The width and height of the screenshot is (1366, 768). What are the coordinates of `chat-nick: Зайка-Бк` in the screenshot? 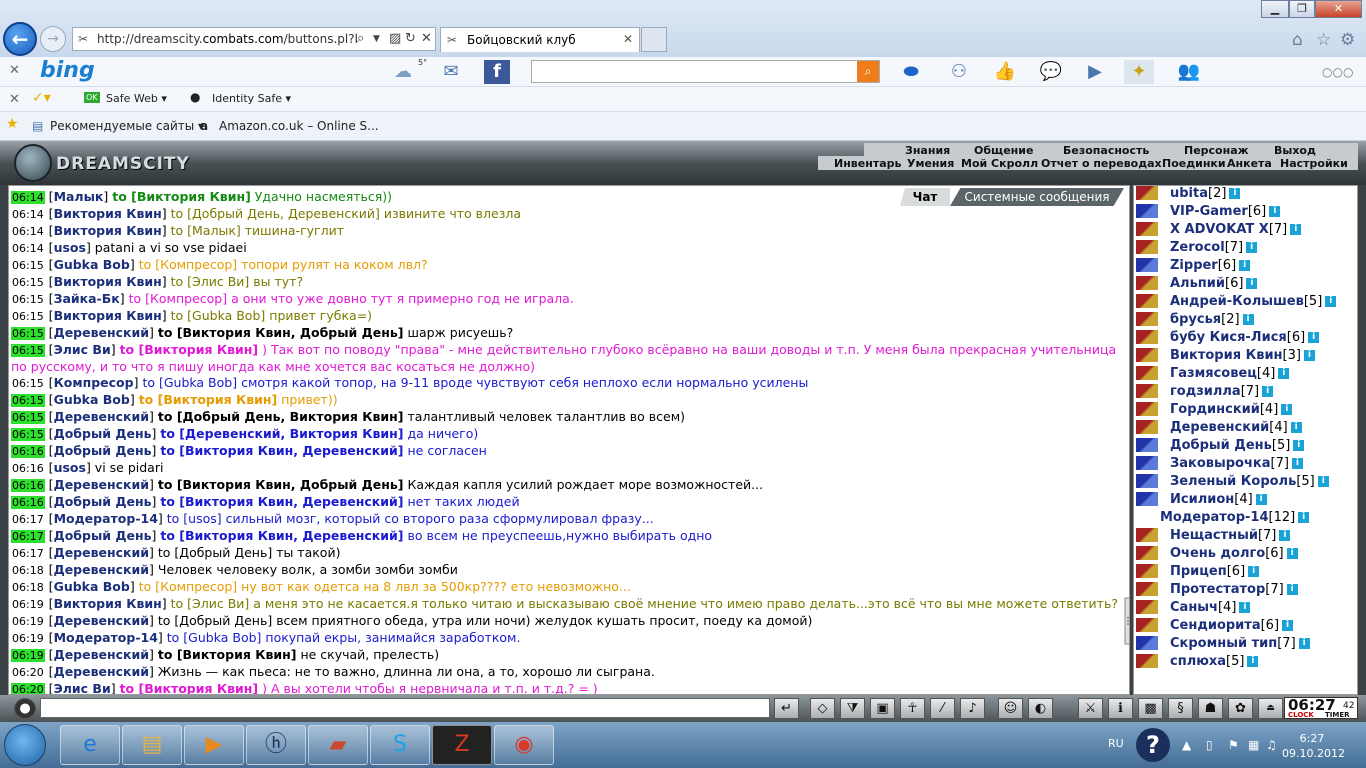 It's located at (87, 298).